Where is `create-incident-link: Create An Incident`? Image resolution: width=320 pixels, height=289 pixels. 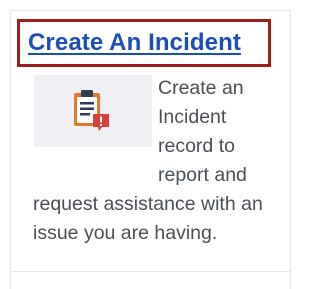 create-incident-link: Create An Incident is located at coordinates (134, 43).